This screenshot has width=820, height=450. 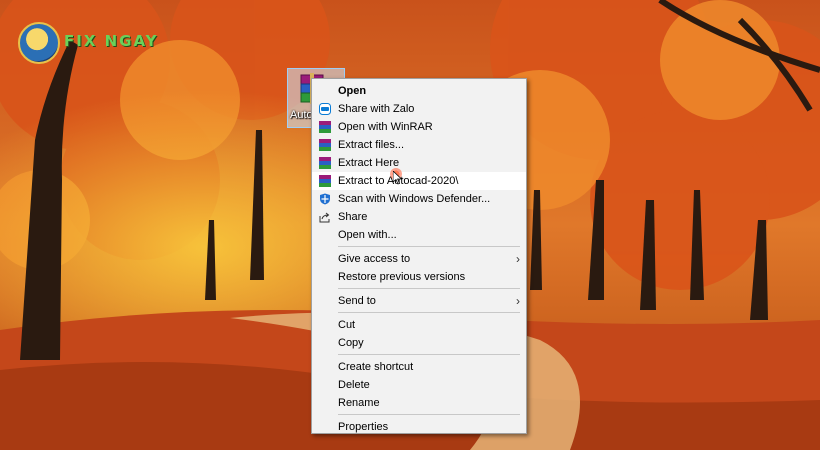 I want to click on menu-item-label: Delete, so click(x=354, y=385).